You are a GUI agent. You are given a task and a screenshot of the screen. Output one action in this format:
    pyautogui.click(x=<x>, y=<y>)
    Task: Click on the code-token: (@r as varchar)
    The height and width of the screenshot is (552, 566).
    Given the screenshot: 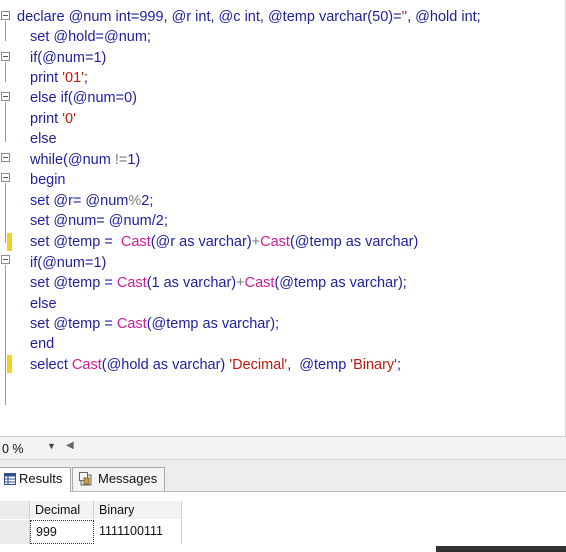 What is the action you would take?
    pyautogui.click(x=201, y=242)
    